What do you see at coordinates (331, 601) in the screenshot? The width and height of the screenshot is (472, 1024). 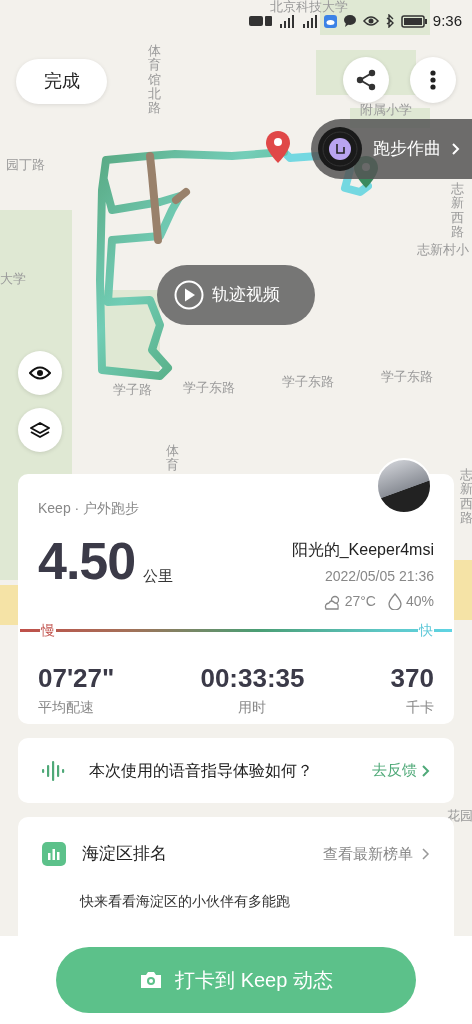 I see `weather-icon` at bounding box center [331, 601].